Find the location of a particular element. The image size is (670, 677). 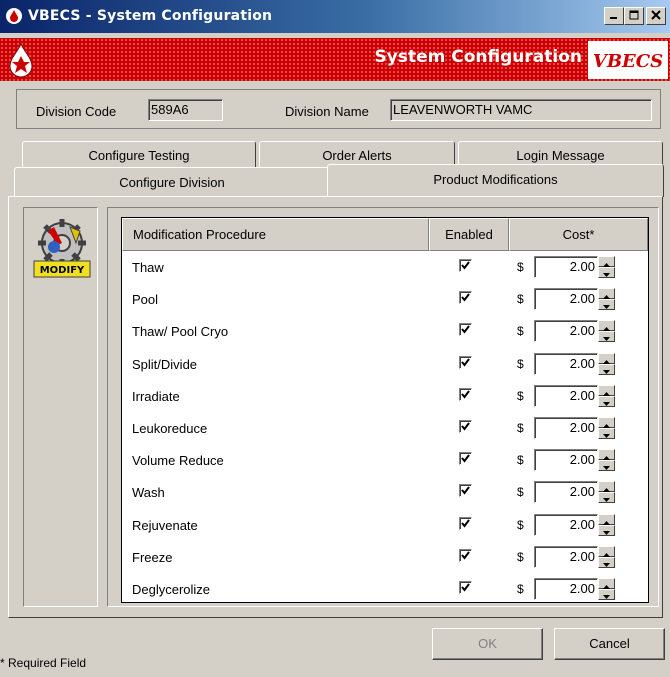

maximize-button is located at coordinates (634, 16).